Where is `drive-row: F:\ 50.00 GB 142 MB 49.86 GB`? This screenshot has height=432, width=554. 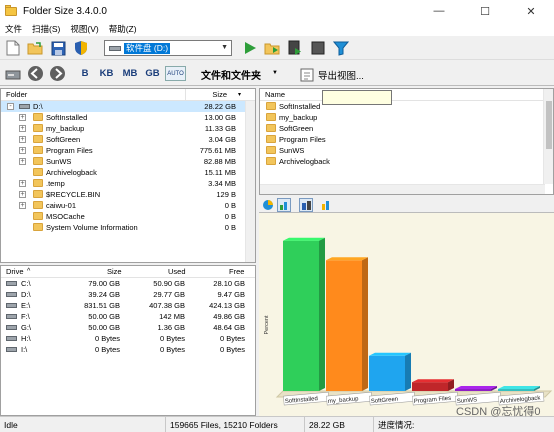
drive-row: F:\ 50.00 GB 142 MB 49.86 GB is located at coordinates (128, 316).